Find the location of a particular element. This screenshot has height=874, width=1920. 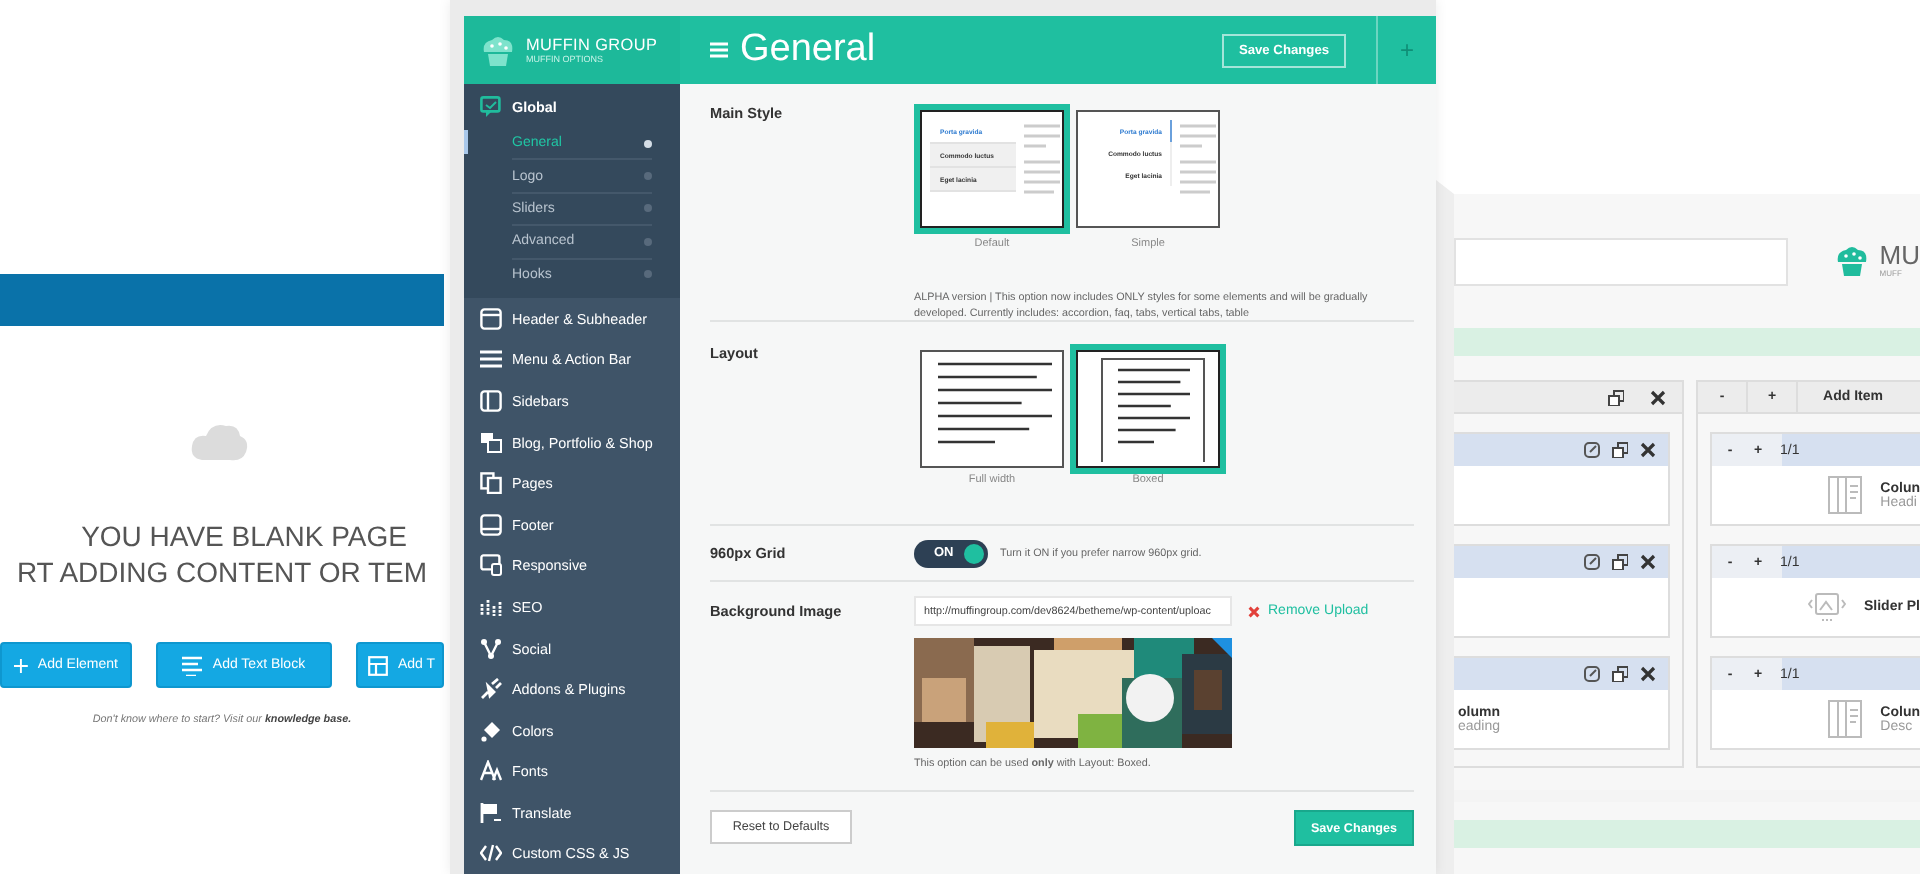

slider-icon is located at coordinates (1826, 607).